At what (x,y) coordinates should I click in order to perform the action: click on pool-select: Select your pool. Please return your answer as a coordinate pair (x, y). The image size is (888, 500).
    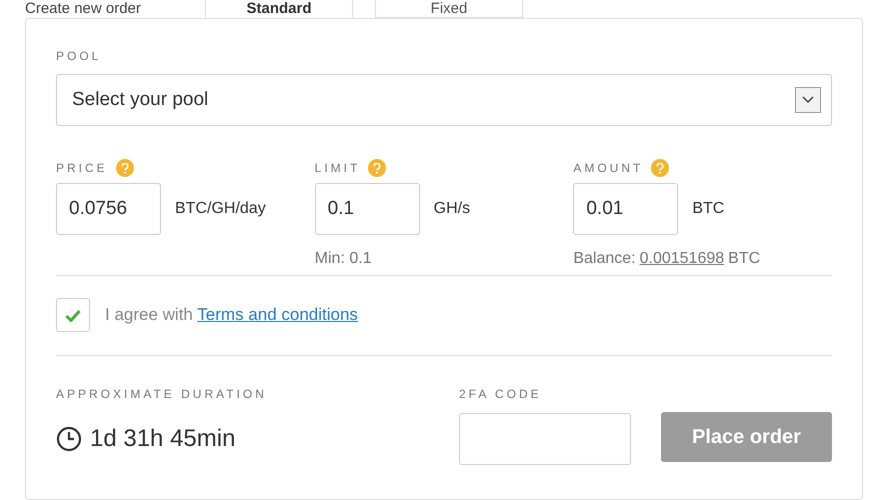
    Looking at the image, I should click on (444, 100).